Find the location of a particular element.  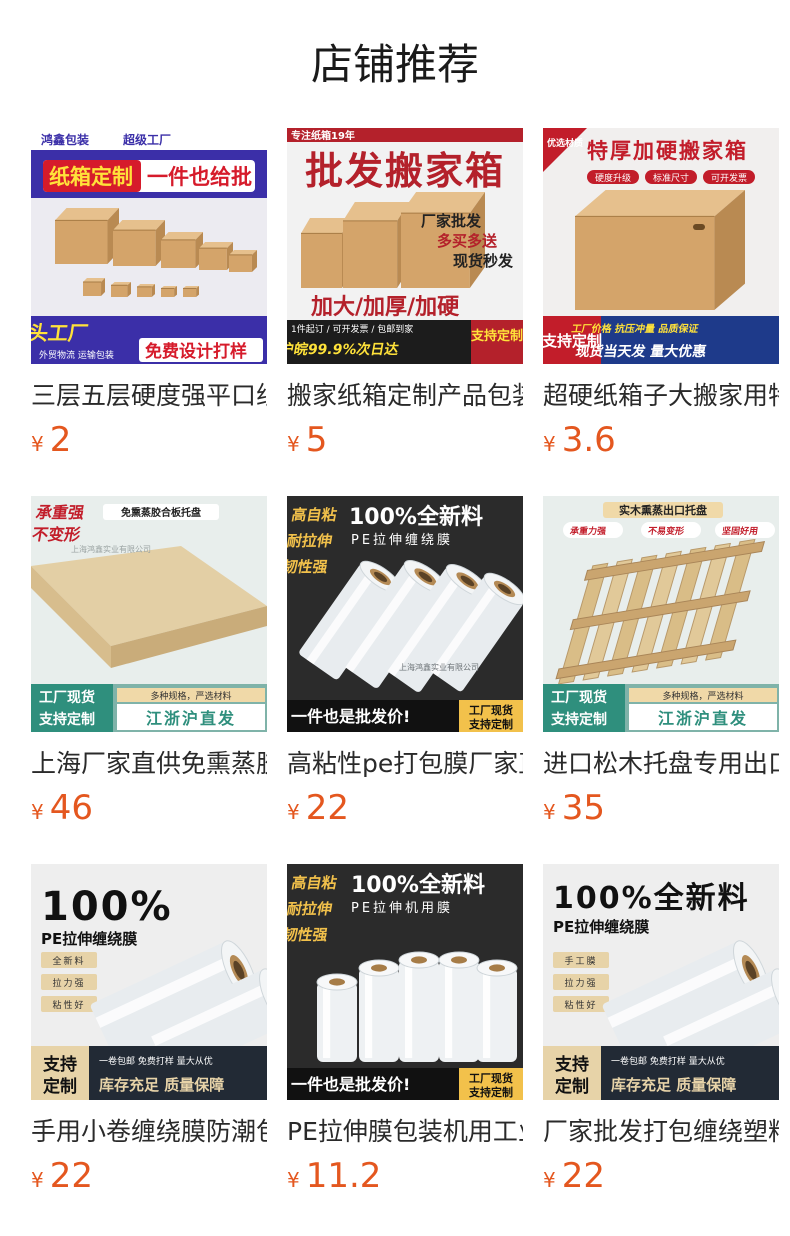

price-value: 3.6 is located at coordinates (588, 440).